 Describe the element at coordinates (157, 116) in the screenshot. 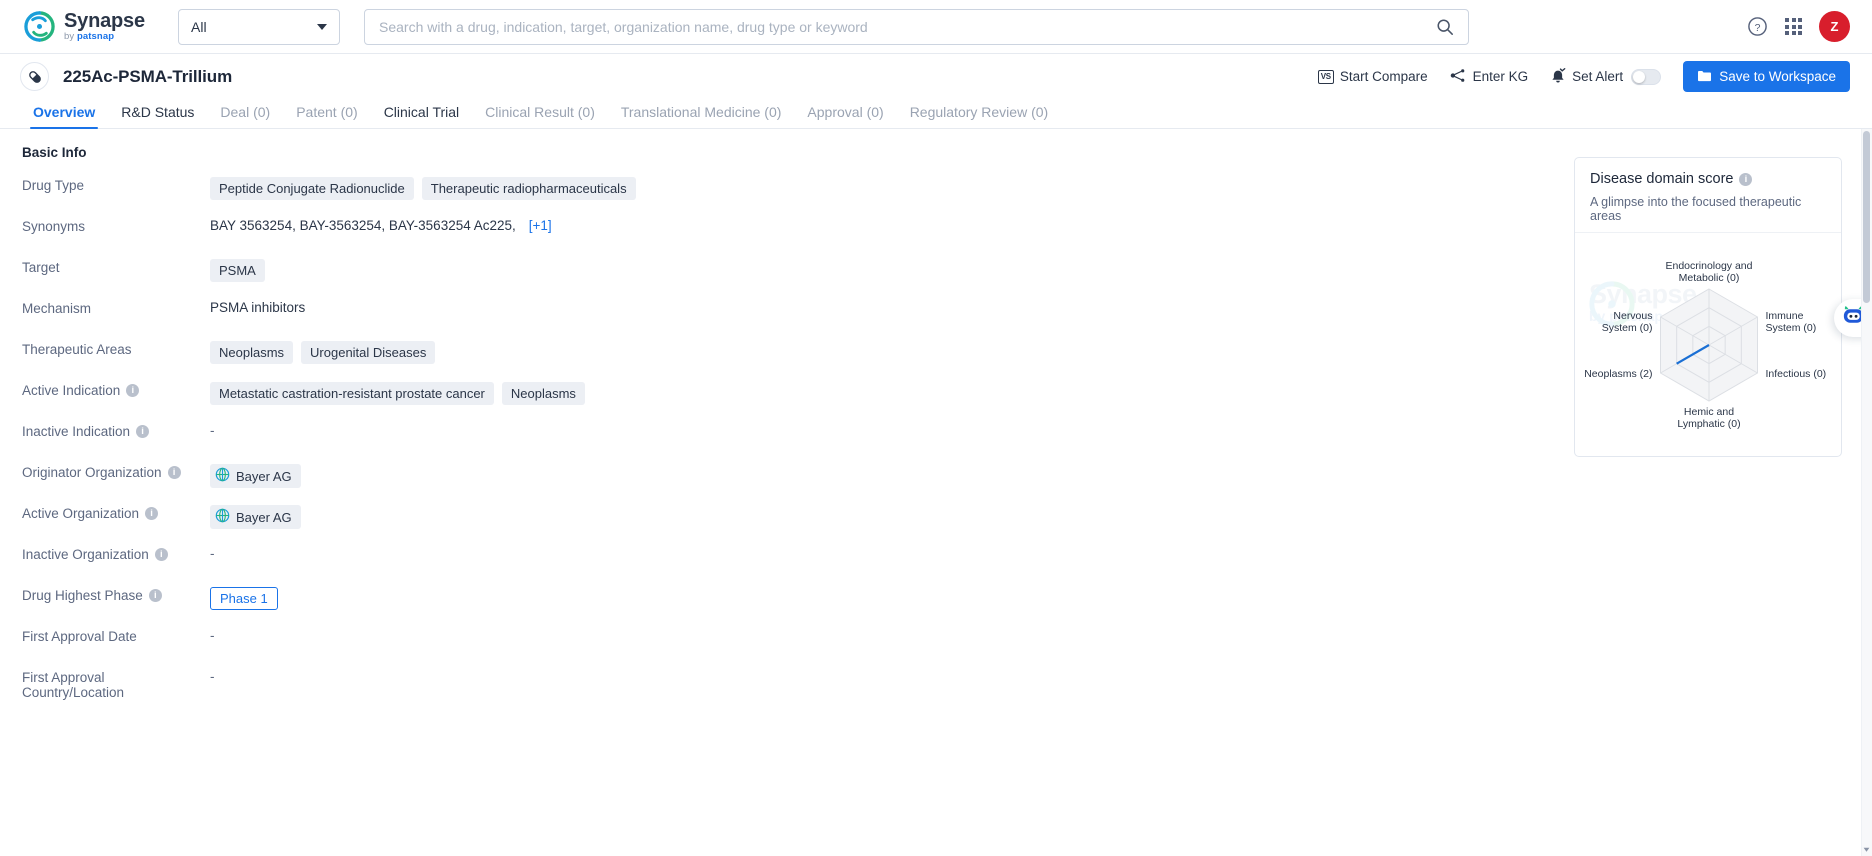

I see `tab-r-d-status: R&D Status` at that location.